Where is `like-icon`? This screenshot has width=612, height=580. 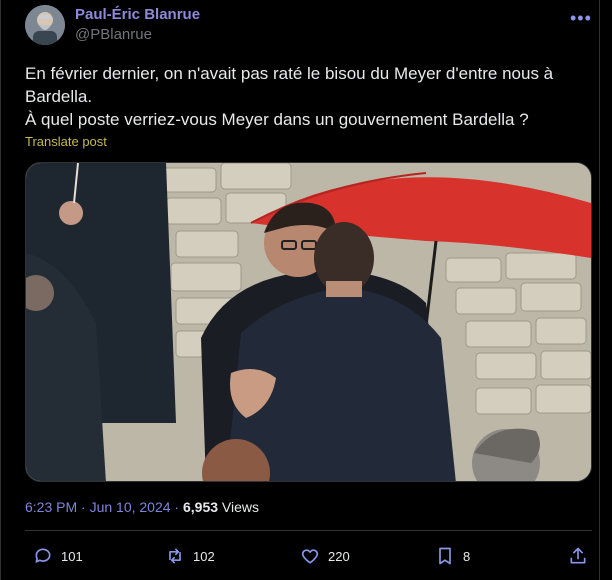 like-icon is located at coordinates (310, 556).